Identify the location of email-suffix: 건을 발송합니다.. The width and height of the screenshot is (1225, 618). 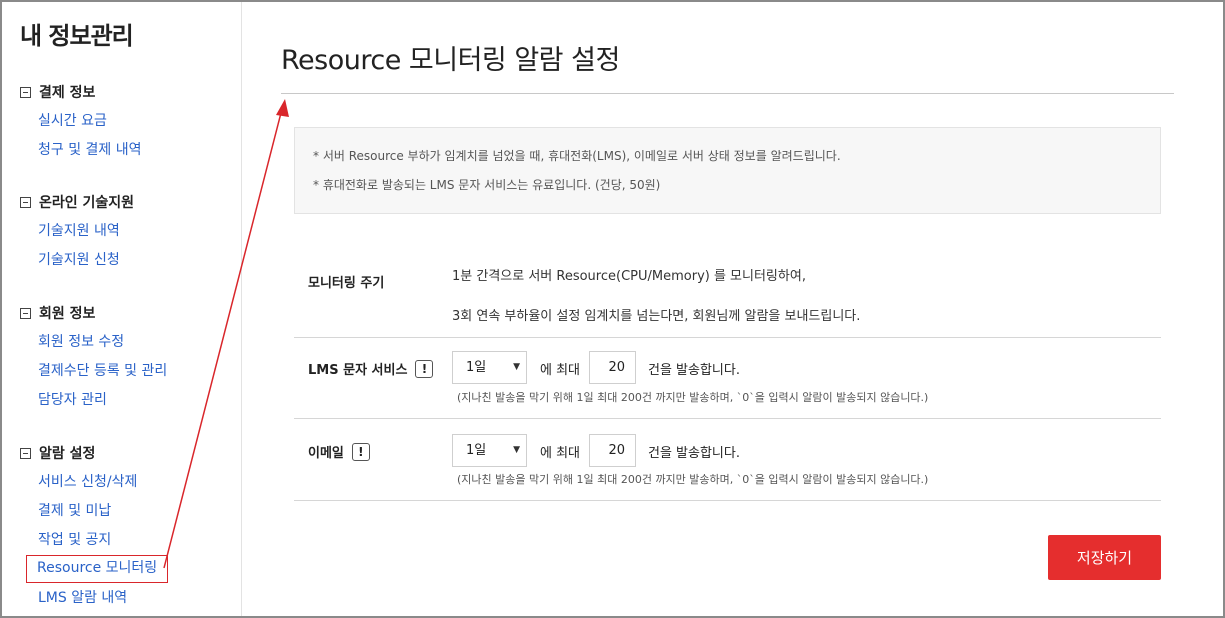
(694, 453).